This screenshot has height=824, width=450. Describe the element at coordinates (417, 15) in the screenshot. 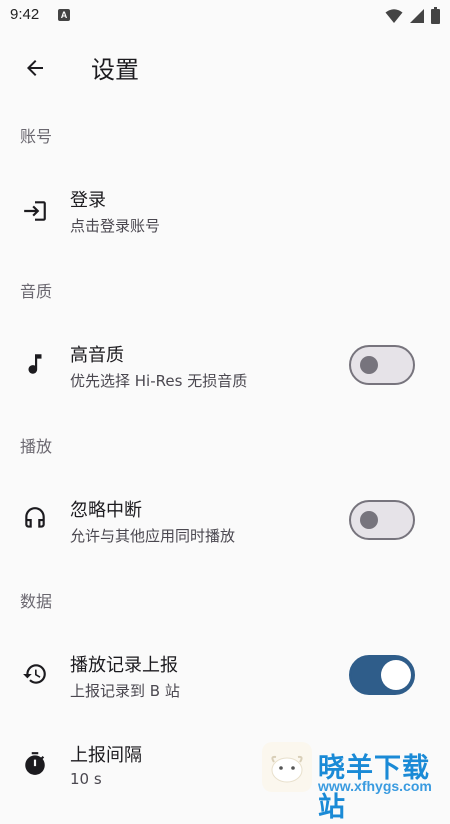

I see `signal-icon` at that location.